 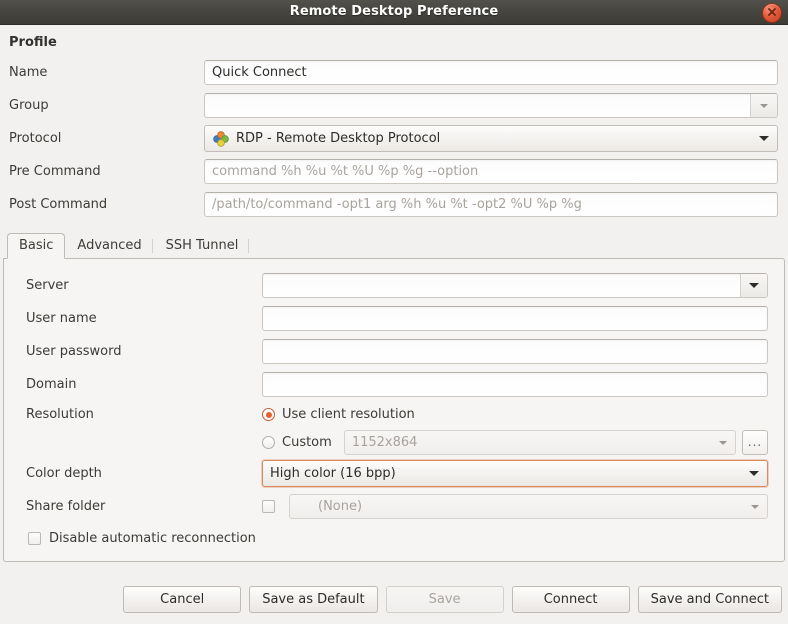 I want to click on server-input, so click(x=501, y=285).